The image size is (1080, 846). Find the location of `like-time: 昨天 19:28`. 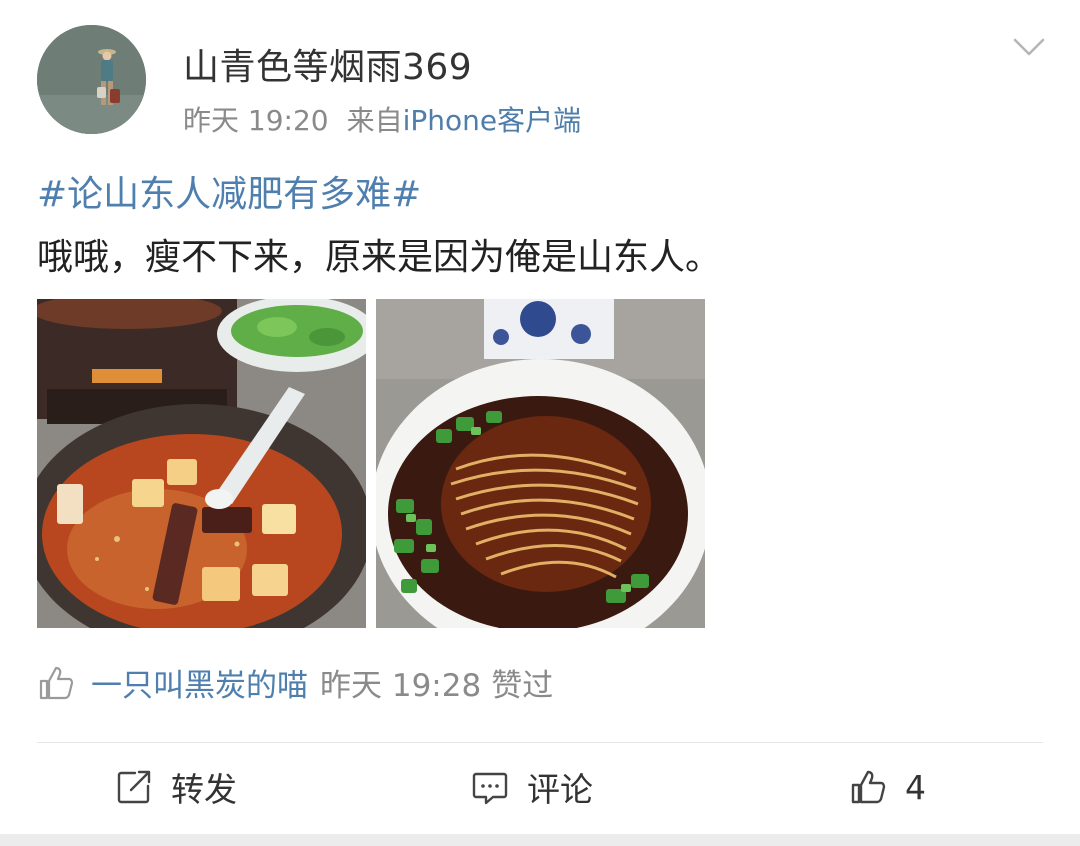

like-time: 昨天 19:28 is located at coordinates (401, 686).